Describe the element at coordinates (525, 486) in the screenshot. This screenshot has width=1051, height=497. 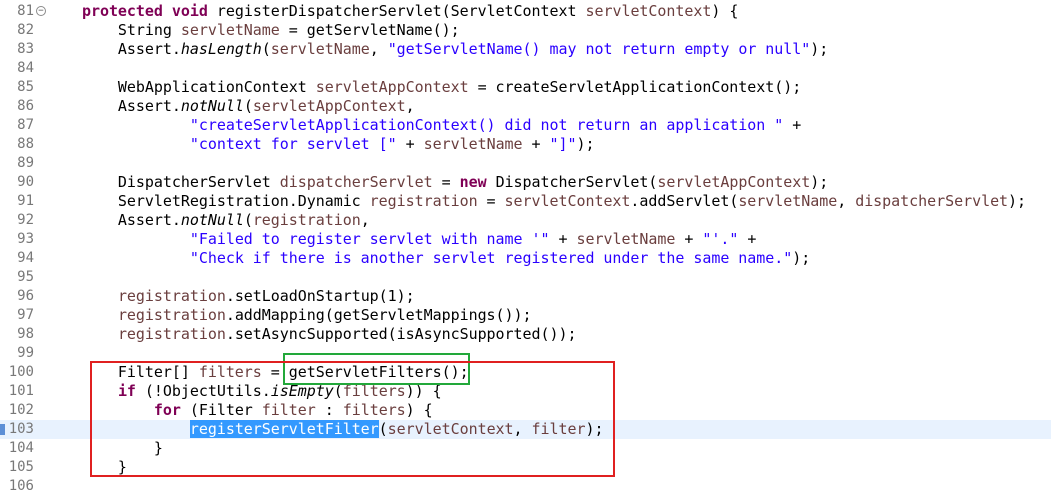
I see `code-line: 106` at that location.